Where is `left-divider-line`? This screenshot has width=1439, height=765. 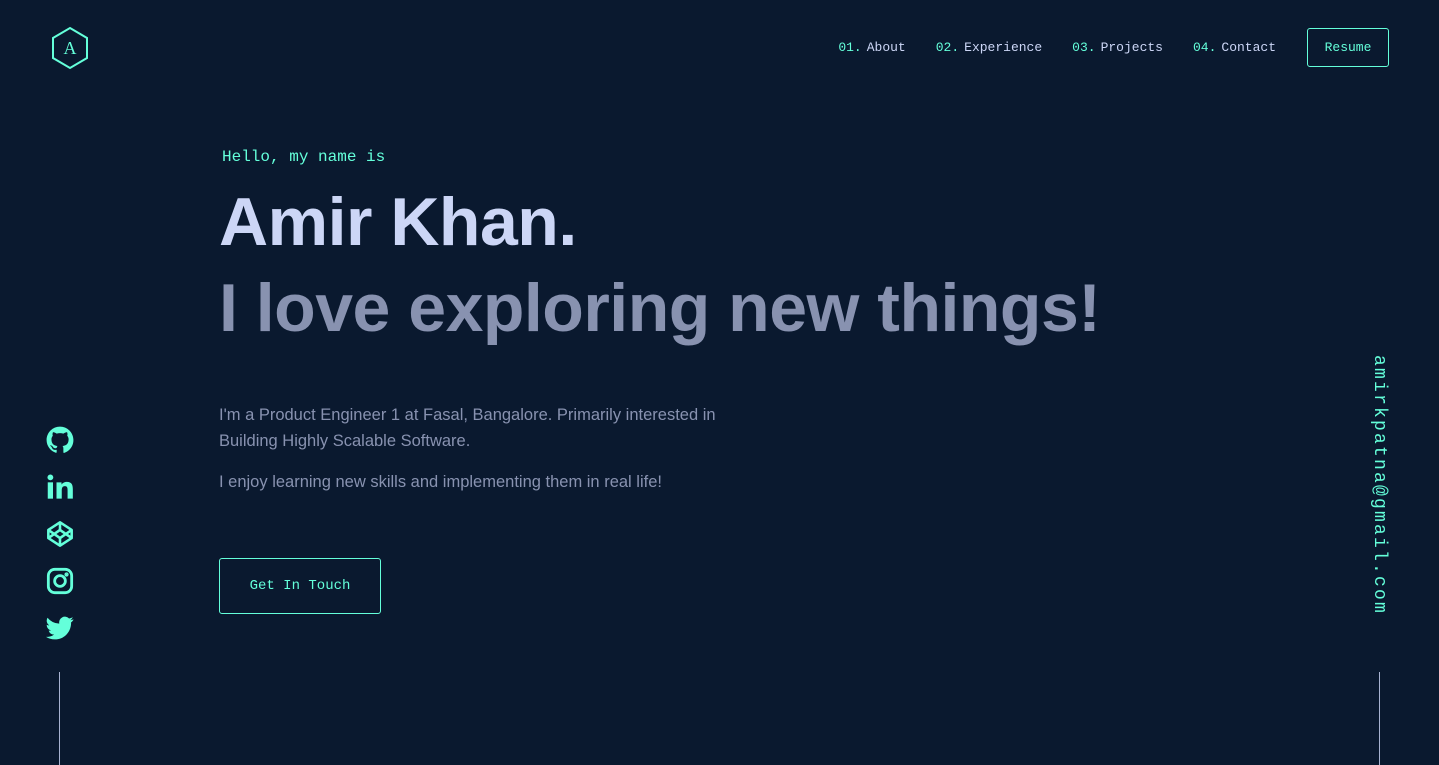 left-divider-line is located at coordinates (59, 718).